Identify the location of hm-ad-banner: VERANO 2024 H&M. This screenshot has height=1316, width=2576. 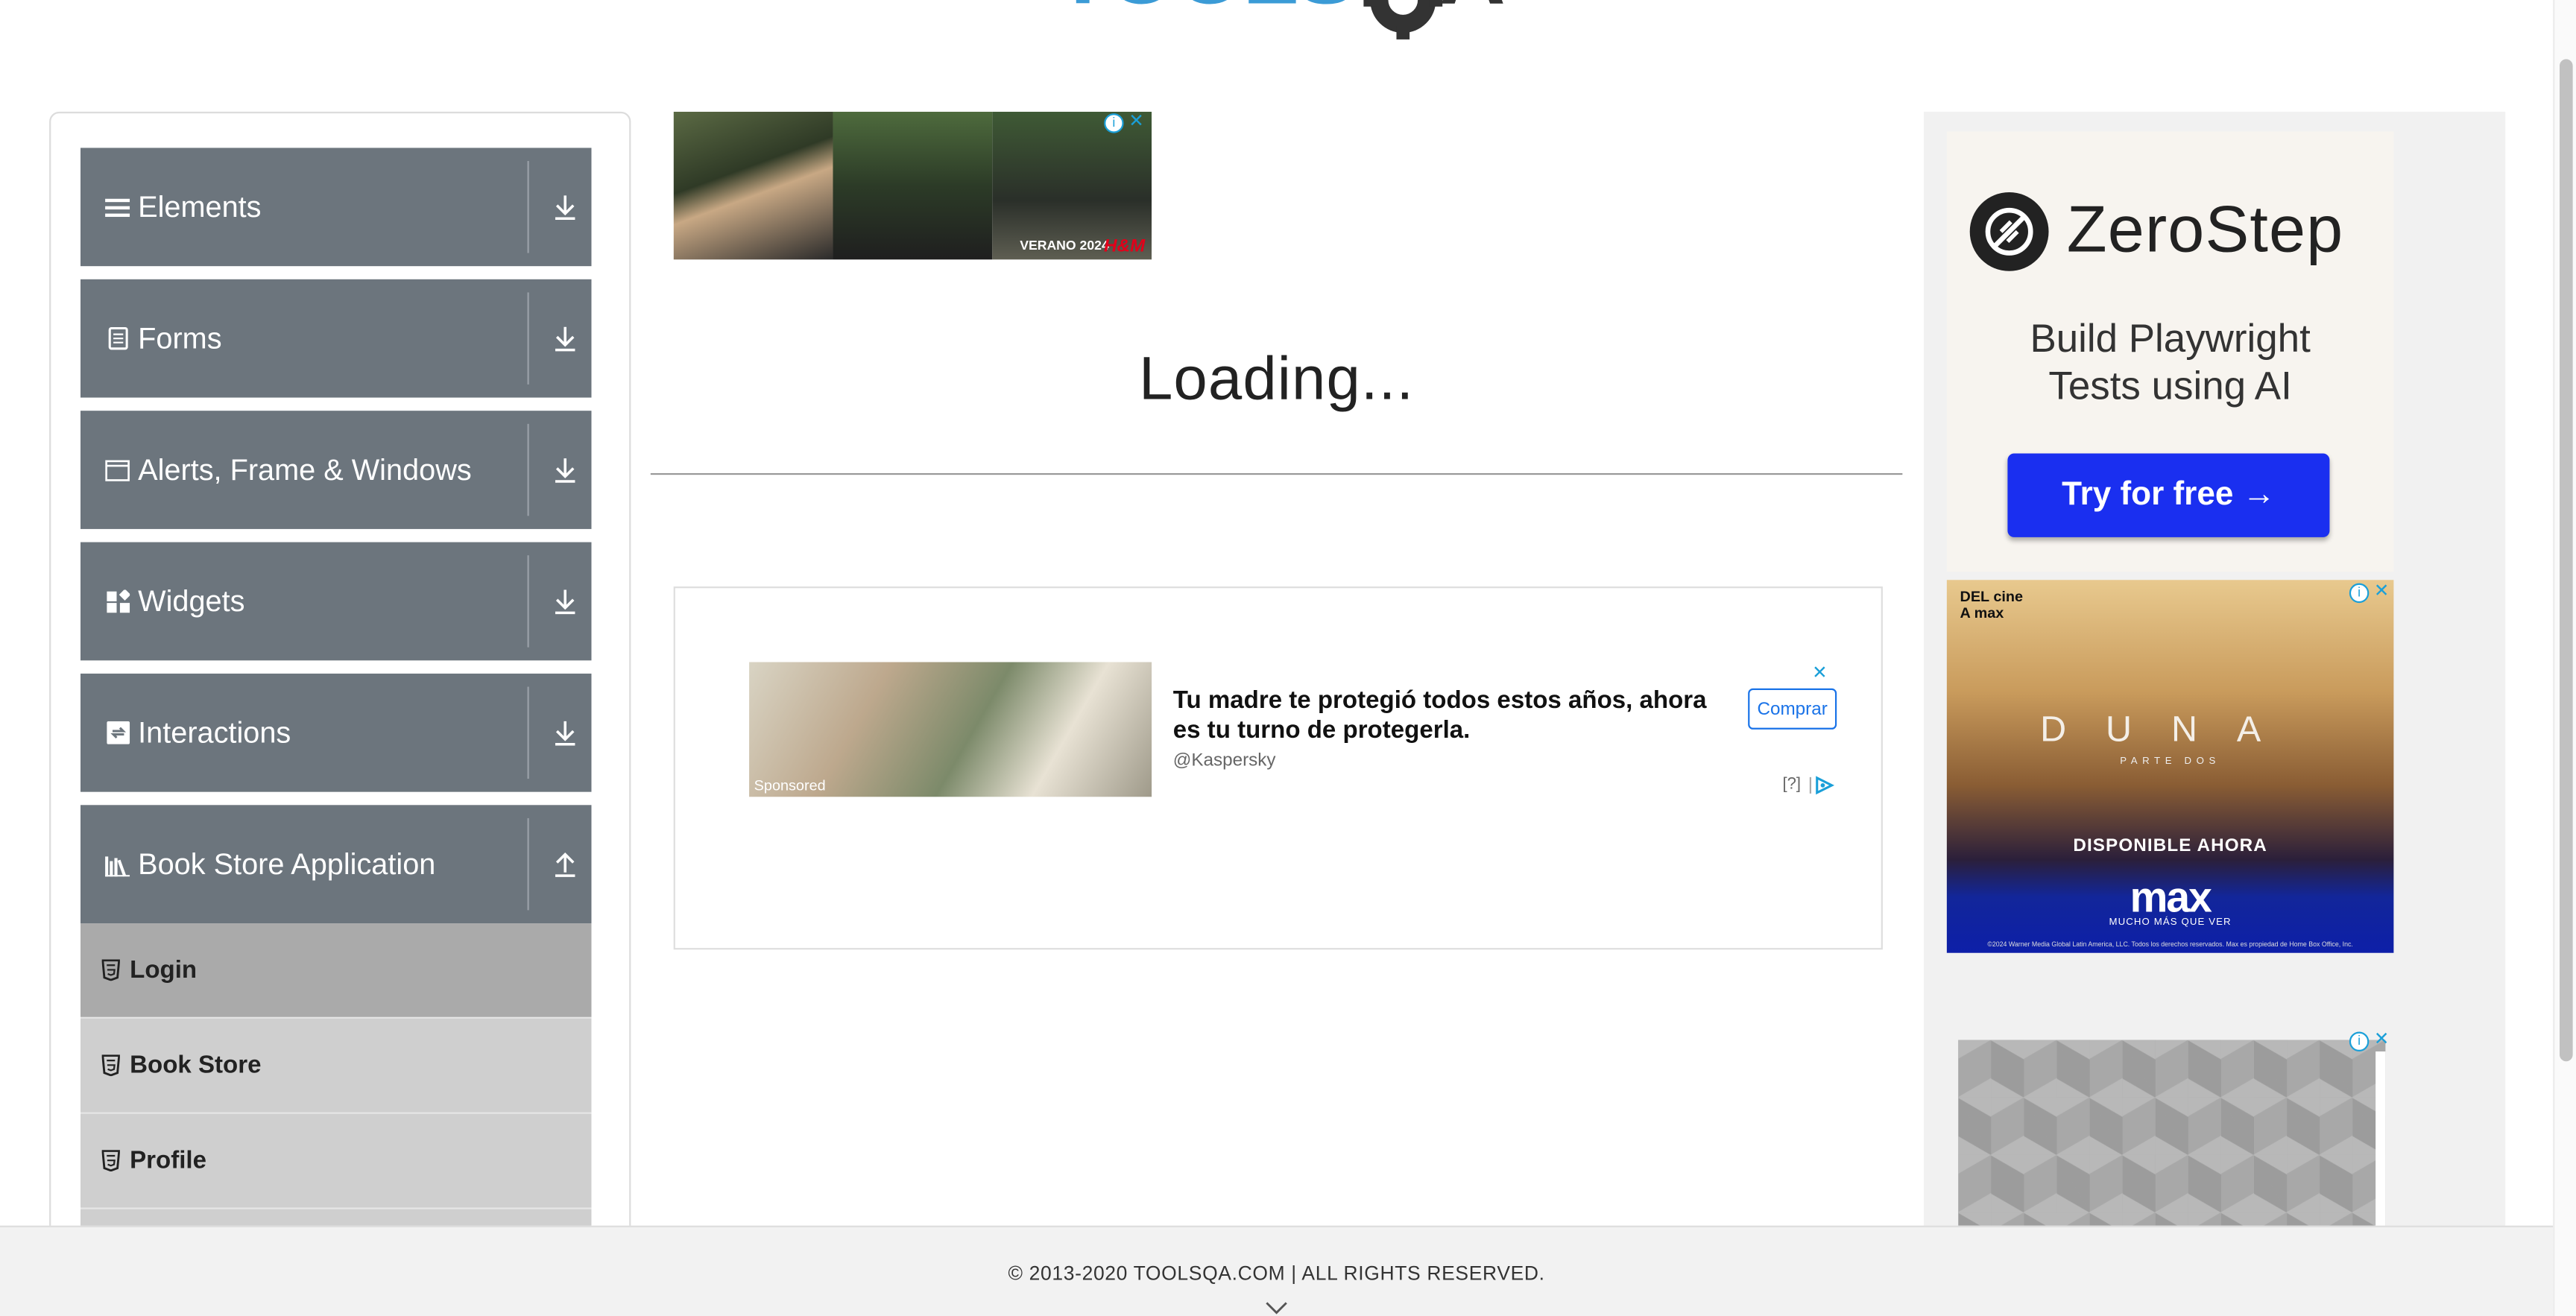
(913, 185).